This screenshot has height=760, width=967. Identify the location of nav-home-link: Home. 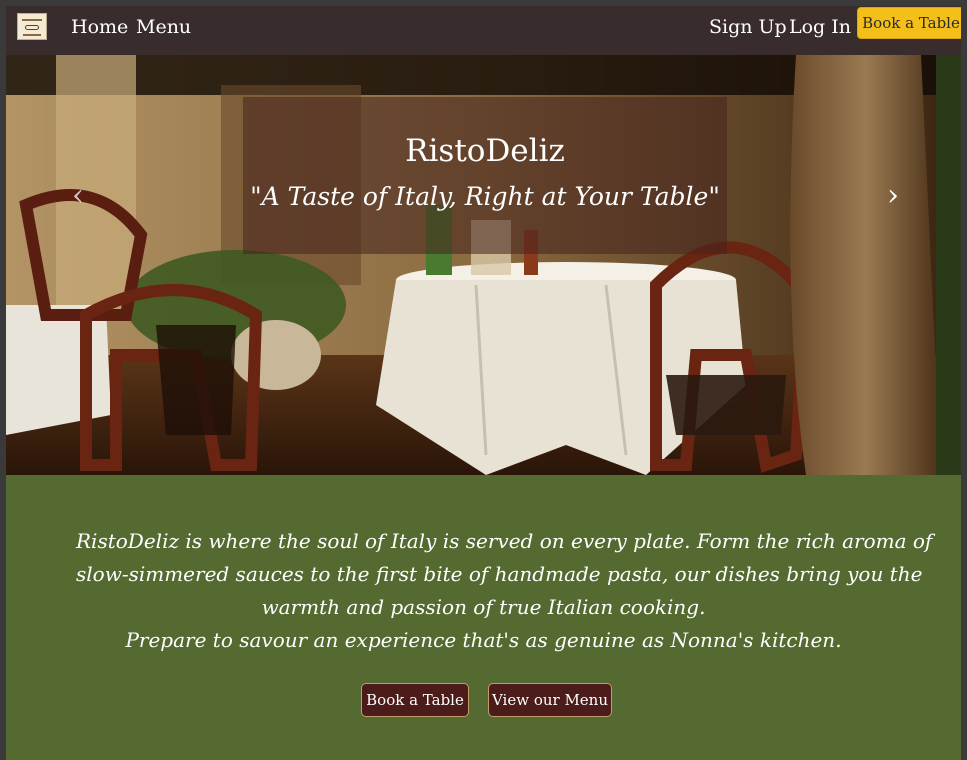
(99, 27).